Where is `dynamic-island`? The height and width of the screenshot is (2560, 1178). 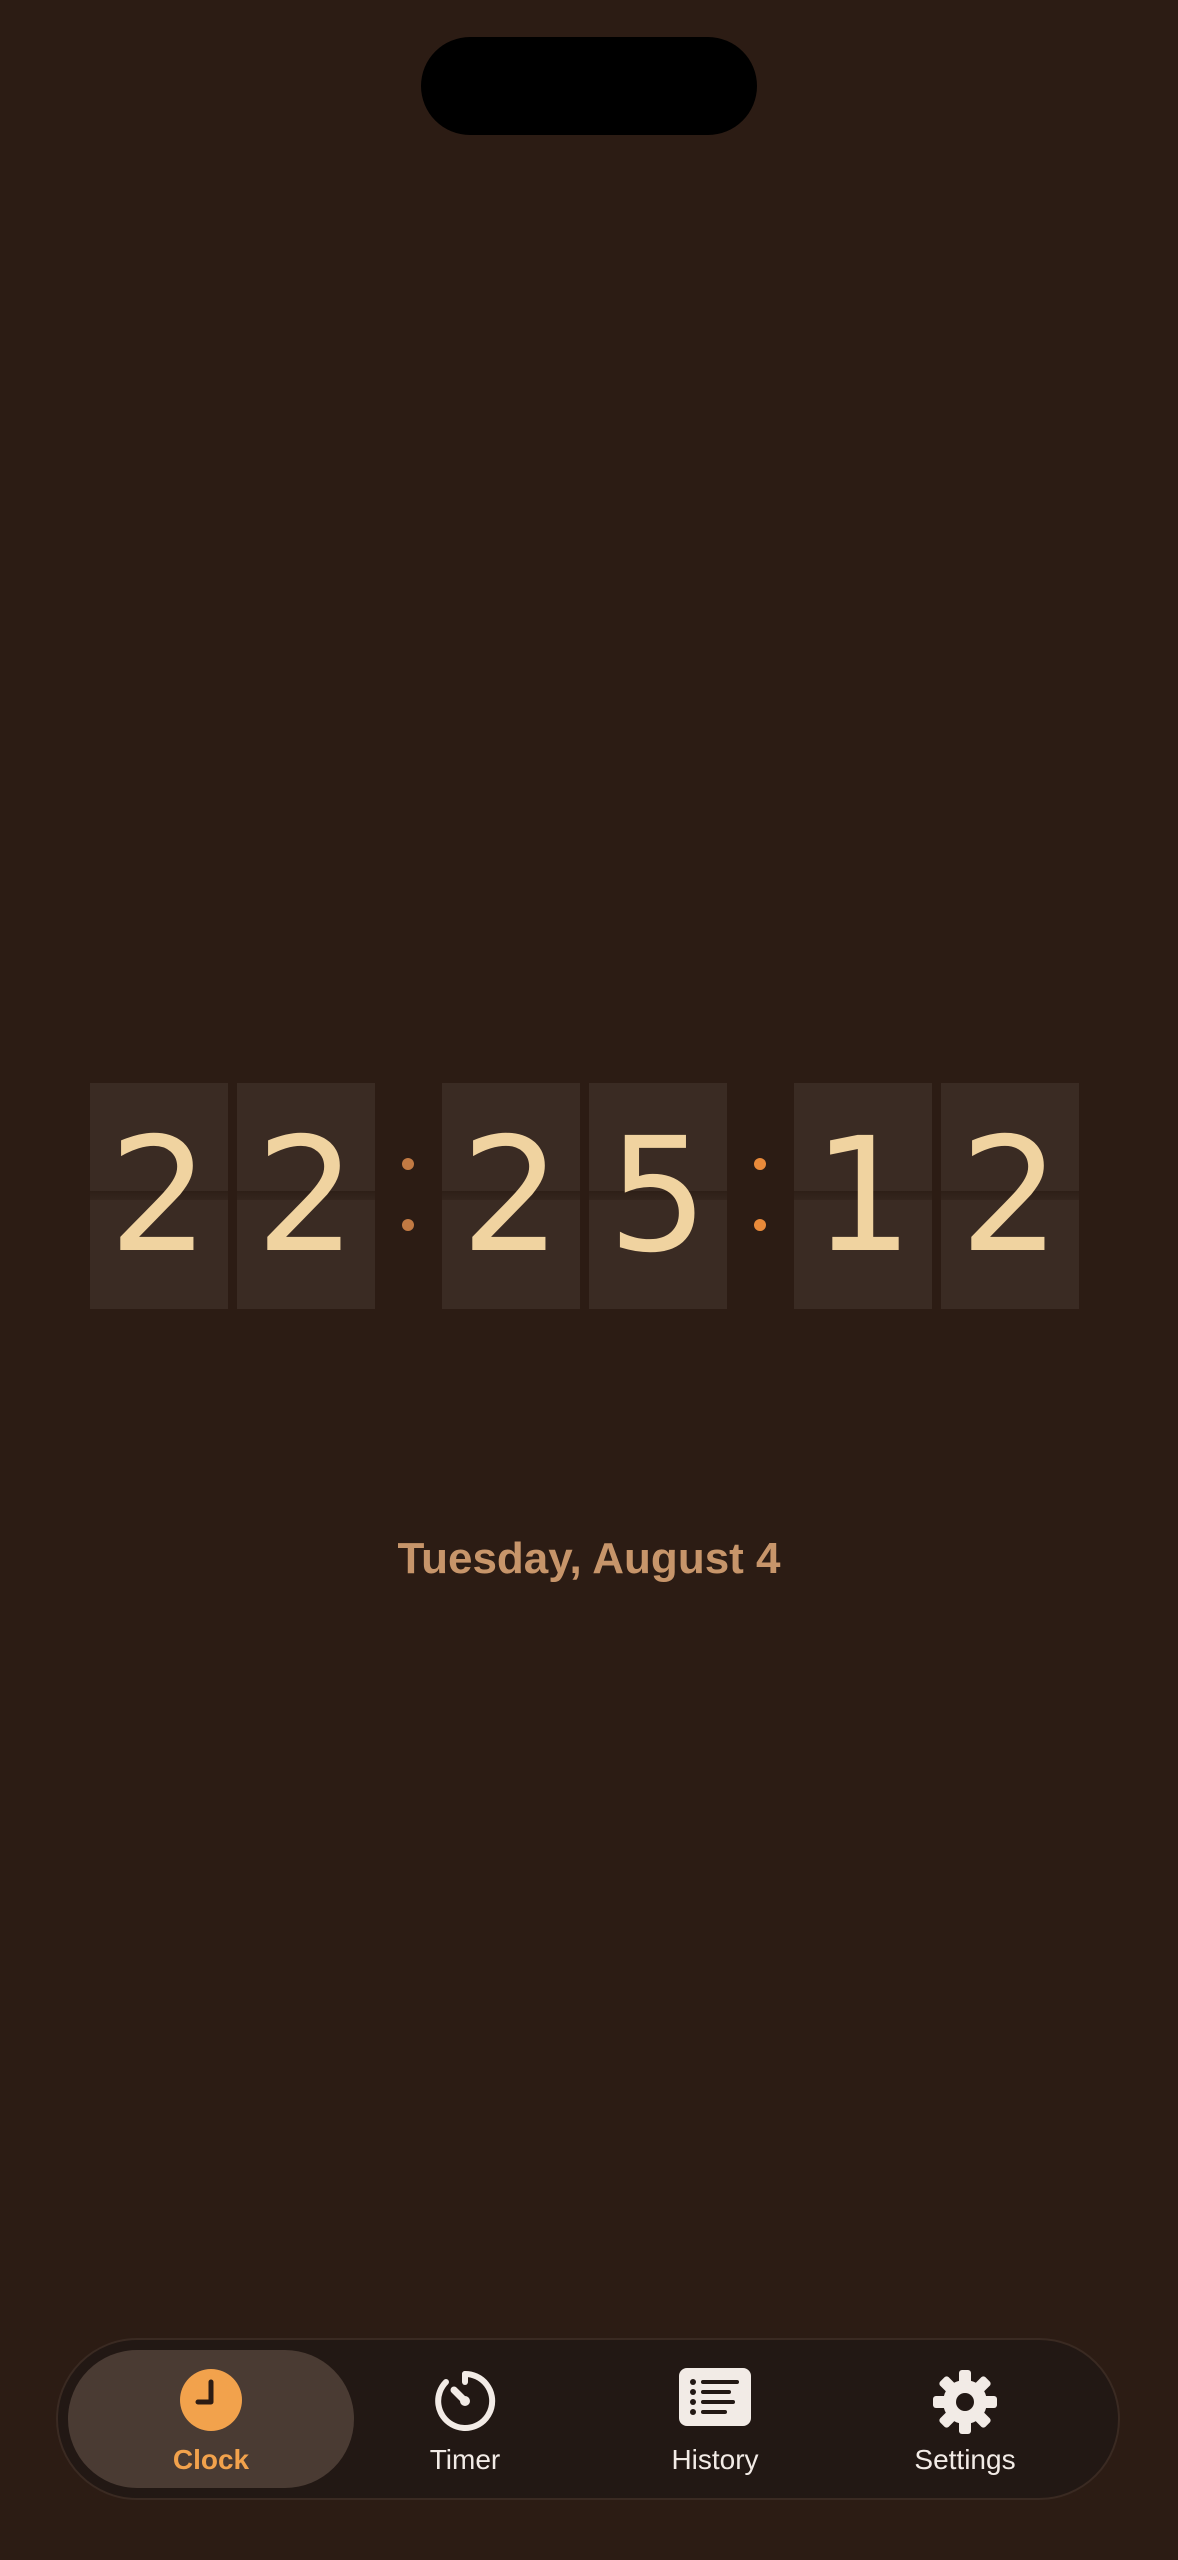 dynamic-island is located at coordinates (589, 86).